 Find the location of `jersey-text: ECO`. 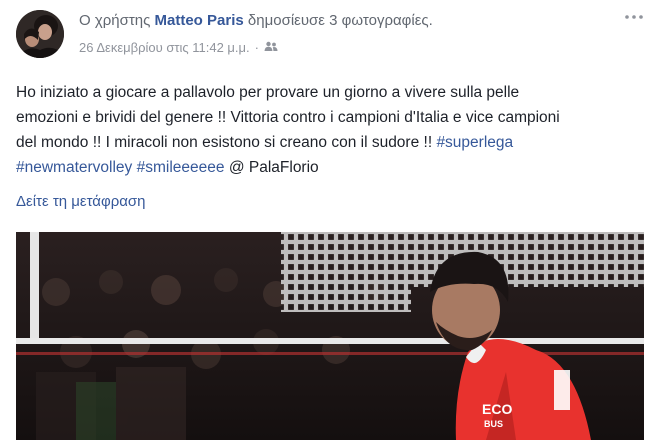

jersey-text: ECO is located at coordinates (497, 409).